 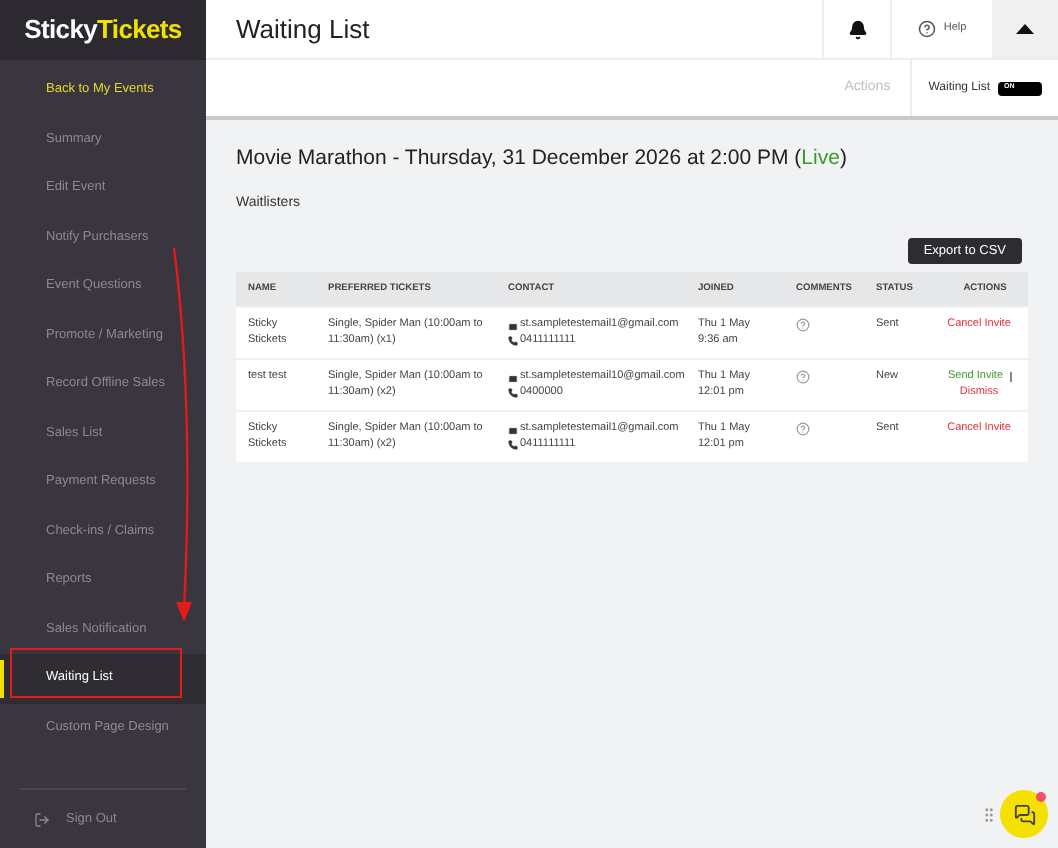 I want to click on page-title: Waiting List, so click(x=304, y=29).